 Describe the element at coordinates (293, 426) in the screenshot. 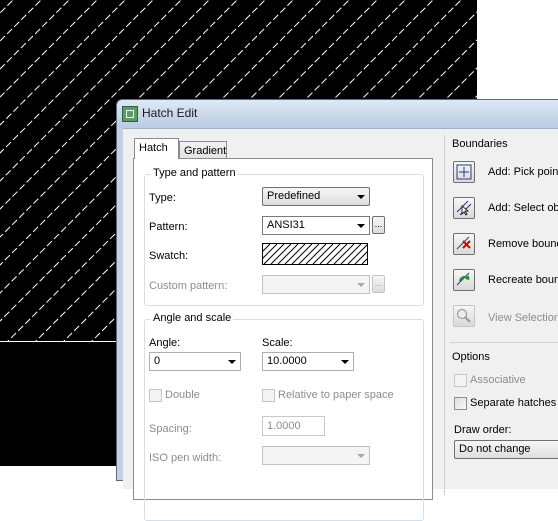

I see `spacing-input: 1.0000` at that location.